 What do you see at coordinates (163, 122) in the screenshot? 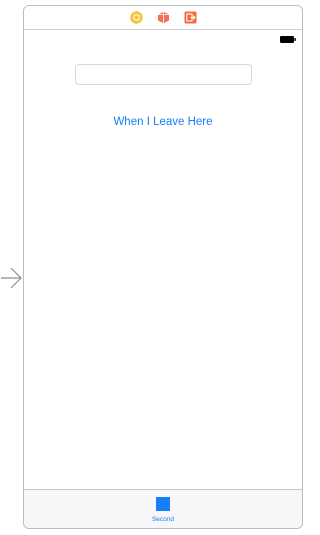
I see `when-i-leave-here-button: When I Leave Here` at bounding box center [163, 122].